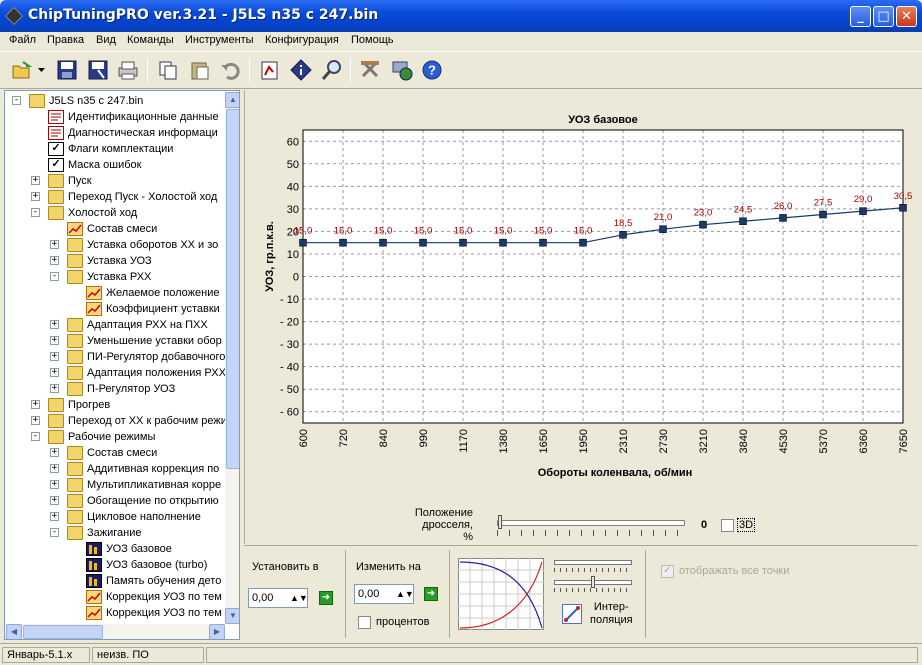 Image resolution: width=922 pixels, height=665 pixels. I want to click on open-icon, so click(22, 70).